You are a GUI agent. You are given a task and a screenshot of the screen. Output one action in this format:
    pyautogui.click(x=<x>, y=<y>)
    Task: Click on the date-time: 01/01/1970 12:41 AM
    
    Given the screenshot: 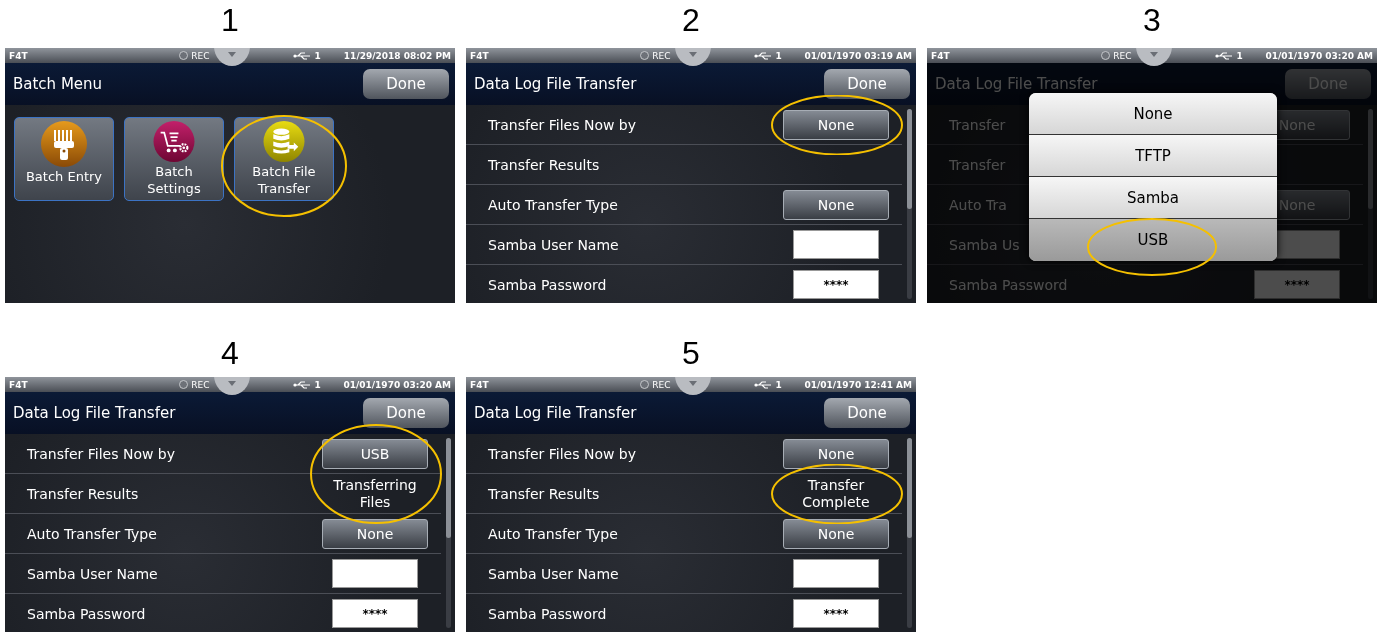 What is the action you would take?
    pyautogui.click(x=857, y=384)
    